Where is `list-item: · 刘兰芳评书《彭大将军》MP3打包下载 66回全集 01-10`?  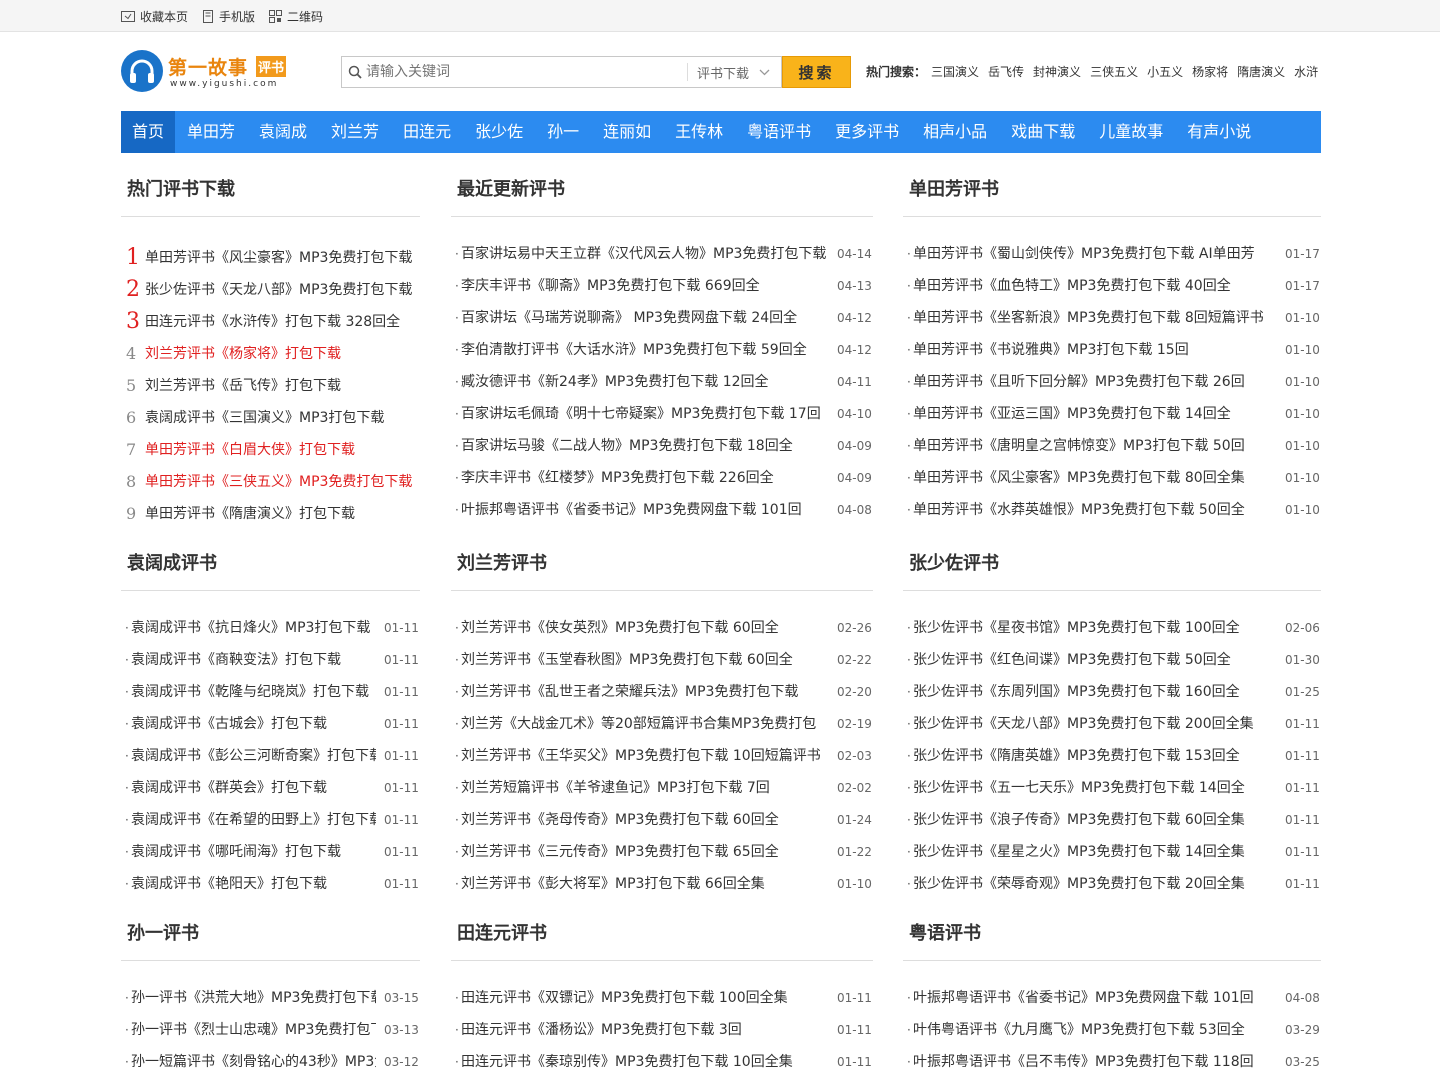
list-item: · 刘兰芳评书《彭大将军》MP3打包下载 66回全集 01-10 is located at coordinates (662, 884).